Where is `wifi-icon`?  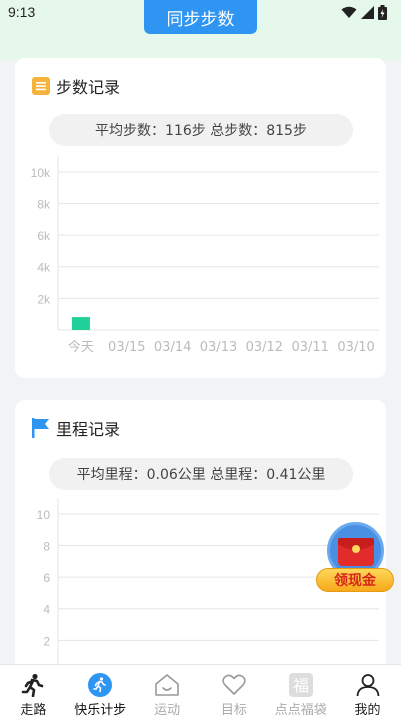
wifi-icon is located at coordinates (349, 12).